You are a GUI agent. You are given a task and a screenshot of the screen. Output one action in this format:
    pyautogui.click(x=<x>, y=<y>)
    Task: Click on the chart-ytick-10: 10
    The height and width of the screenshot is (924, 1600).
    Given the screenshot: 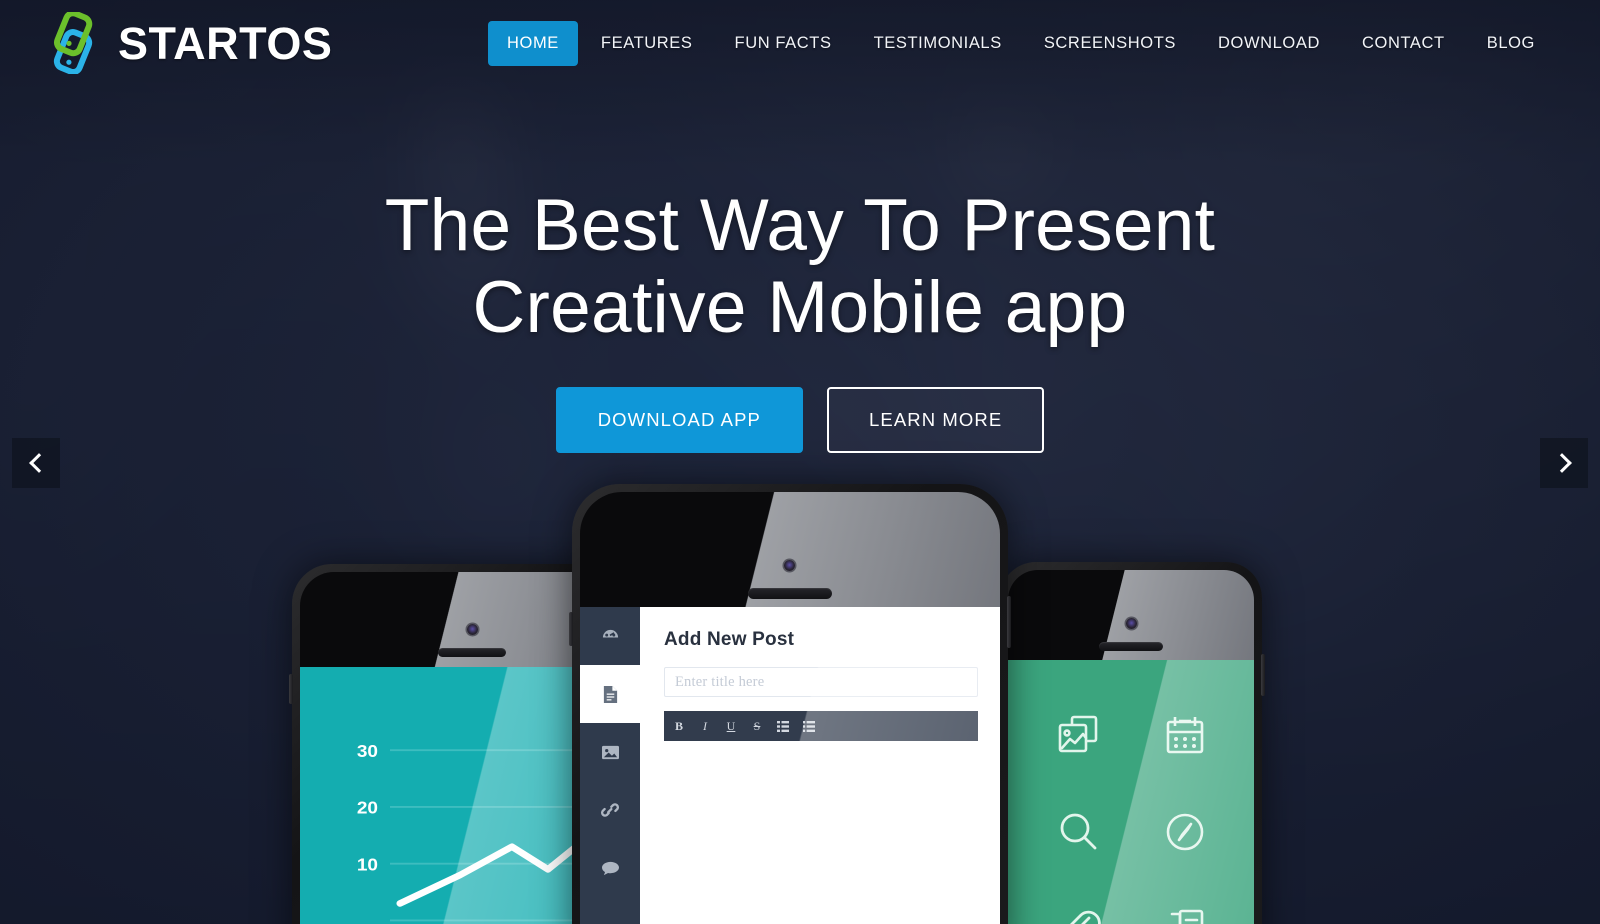 What is the action you would take?
    pyautogui.click(x=367, y=864)
    